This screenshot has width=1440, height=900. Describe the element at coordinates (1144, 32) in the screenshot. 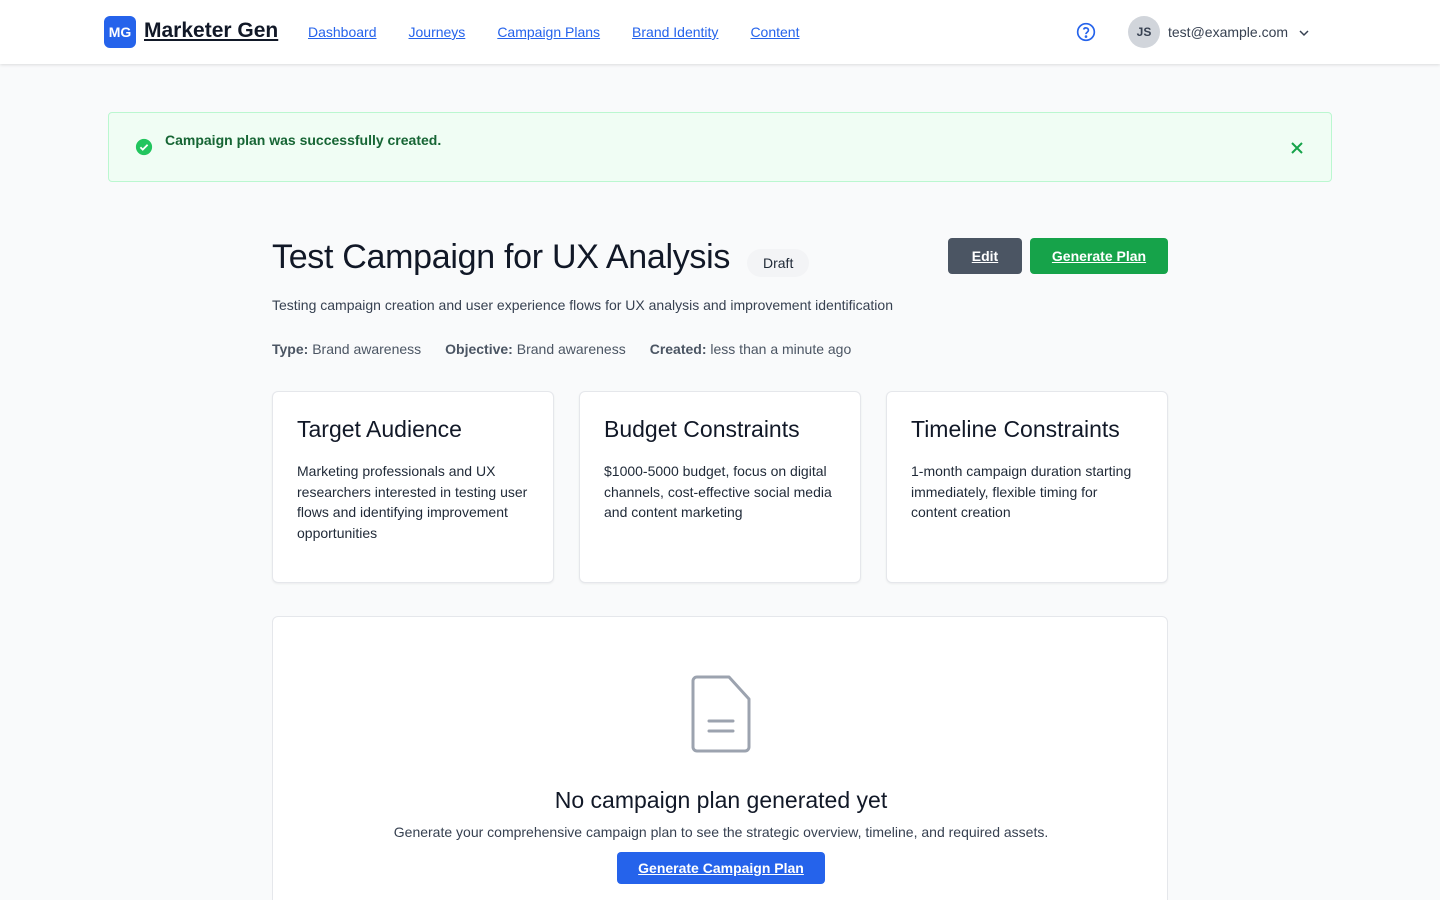

I see `user-avatar: JS` at that location.